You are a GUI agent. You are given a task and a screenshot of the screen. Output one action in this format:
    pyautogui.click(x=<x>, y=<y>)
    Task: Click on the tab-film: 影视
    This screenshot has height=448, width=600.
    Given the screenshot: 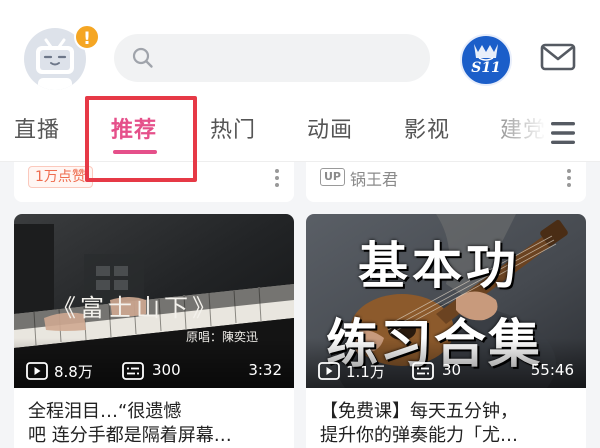 What is the action you would take?
    pyautogui.click(x=427, y=128)
    